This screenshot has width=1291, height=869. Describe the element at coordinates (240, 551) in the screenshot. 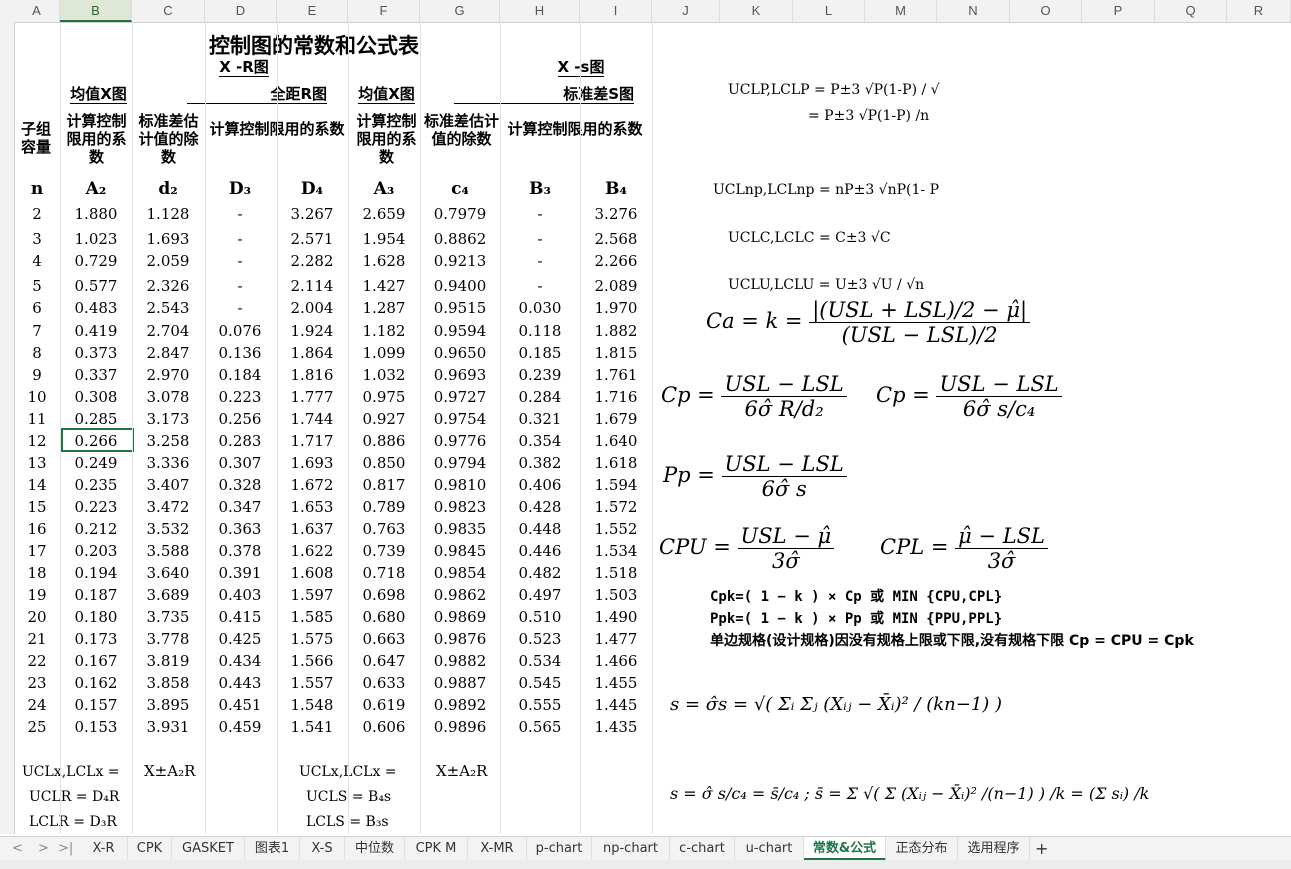

I see `table-cell: 0.378` at that location.